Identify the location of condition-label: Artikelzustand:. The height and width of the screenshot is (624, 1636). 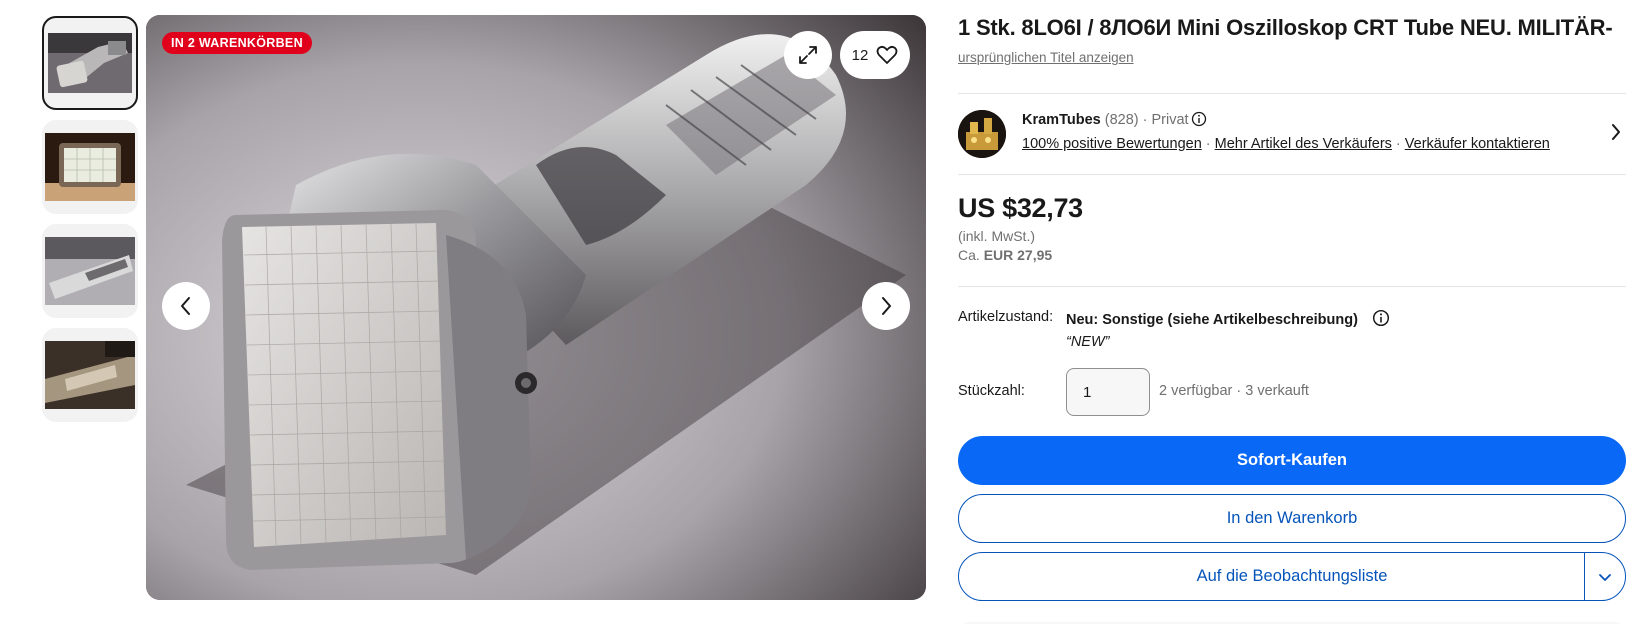
(1006, 317).